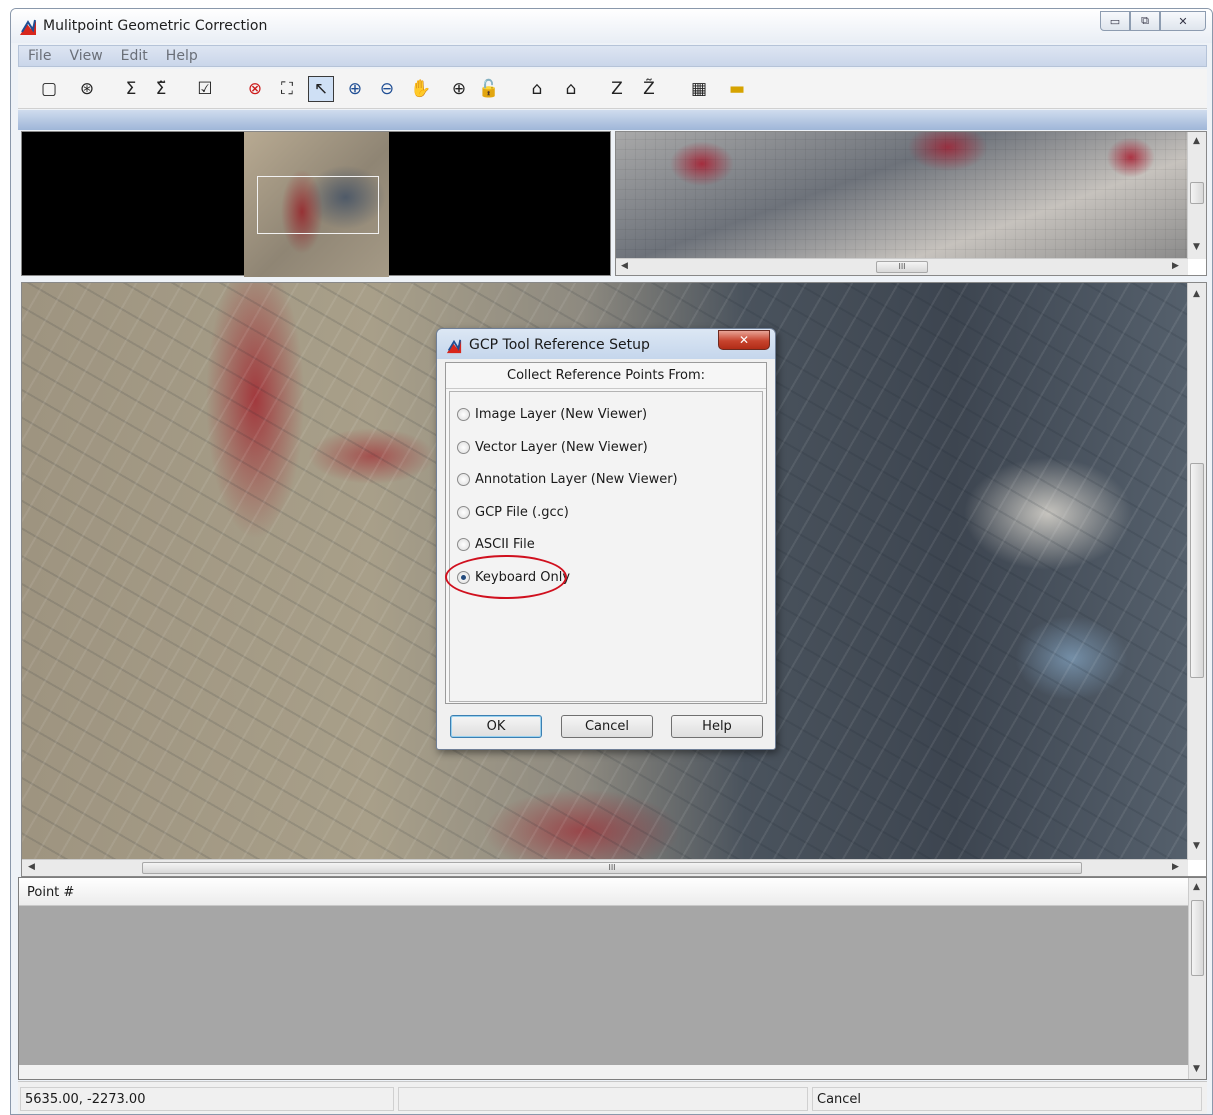 This screenshot has width=1213, height=1115. What do you see at coordinates (287, 89) in the screenshot?
I see `fit-extent-icon: ⛶` at bounding box center [287, 89].